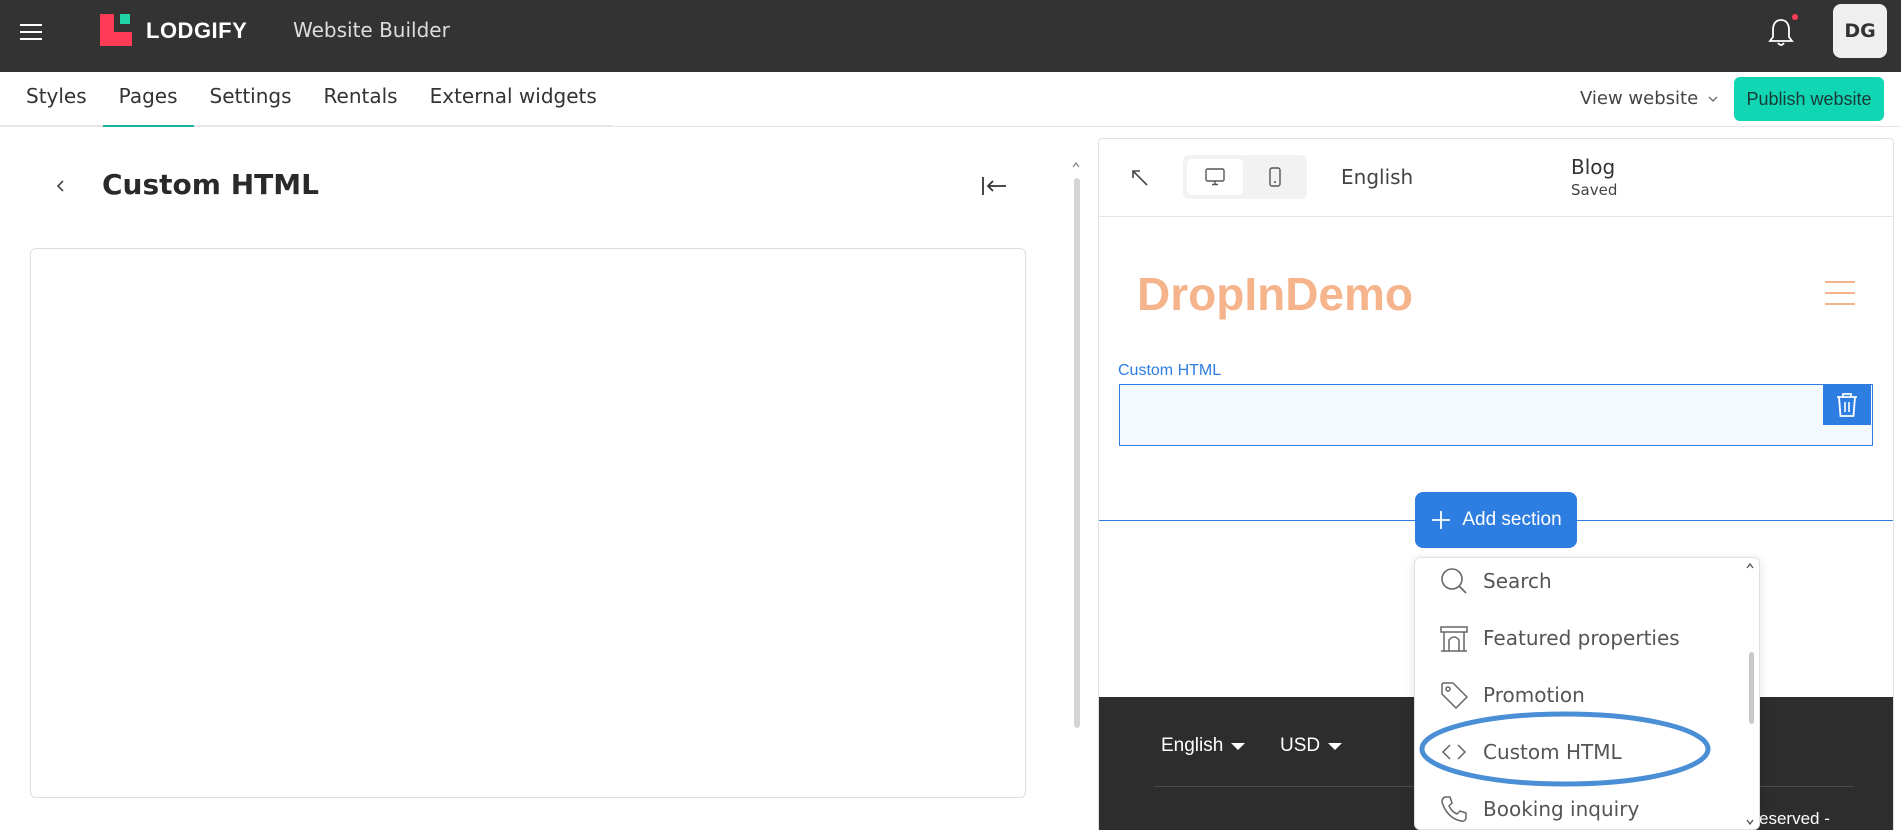 The height and width of the screenshot is (830, 1901). I want to click on chevron-down-icon, so click(1713, 99).